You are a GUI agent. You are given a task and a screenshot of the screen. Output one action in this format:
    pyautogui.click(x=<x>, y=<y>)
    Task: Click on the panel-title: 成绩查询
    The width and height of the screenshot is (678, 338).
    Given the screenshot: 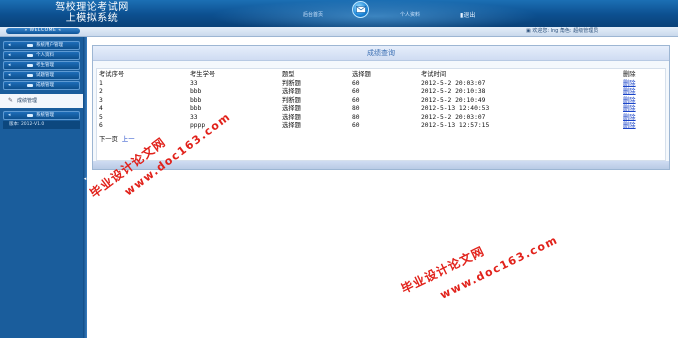 What is the action you would take?
    pyautogui.click(x=381, y=53)
    